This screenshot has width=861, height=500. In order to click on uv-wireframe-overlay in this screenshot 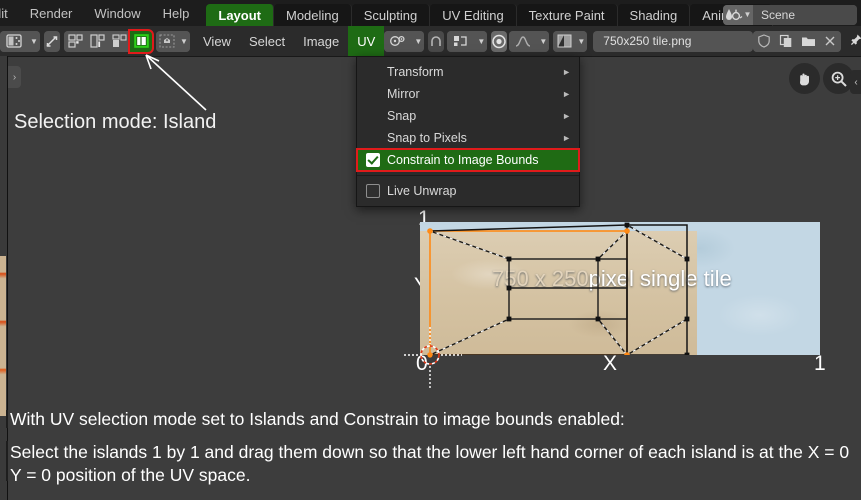, I will do `click(558, 288)`.